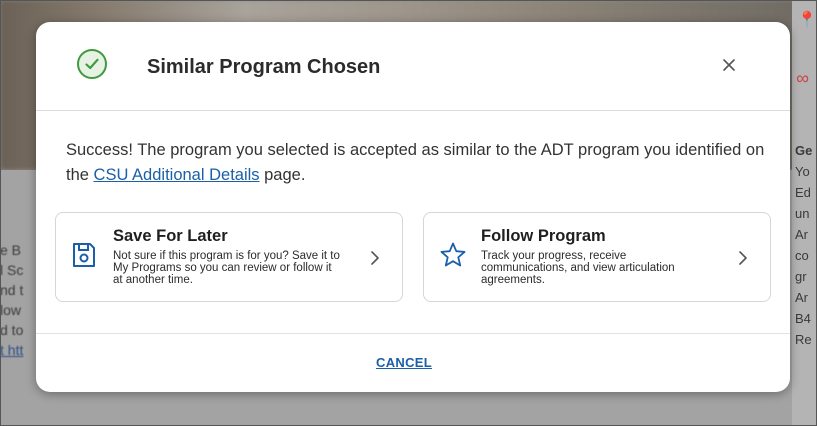 Image resolution: width=817 pixels, height=426 pixels. Describe the element at coordinates (801, 276) in the screenshot. I see `bg-text: gr` at that location.